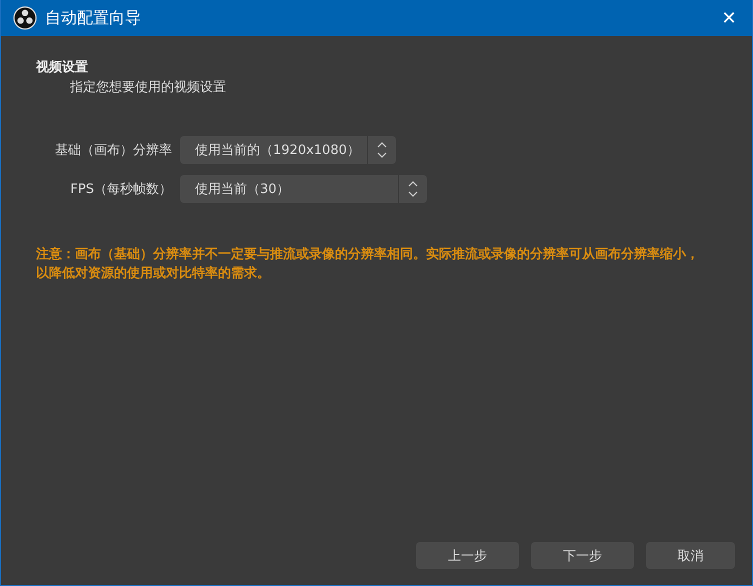 The image size is (753, 586). Describe the element at coordinates (62, 67) in the screenshot. I see `section-title: 视频设置` at that location.